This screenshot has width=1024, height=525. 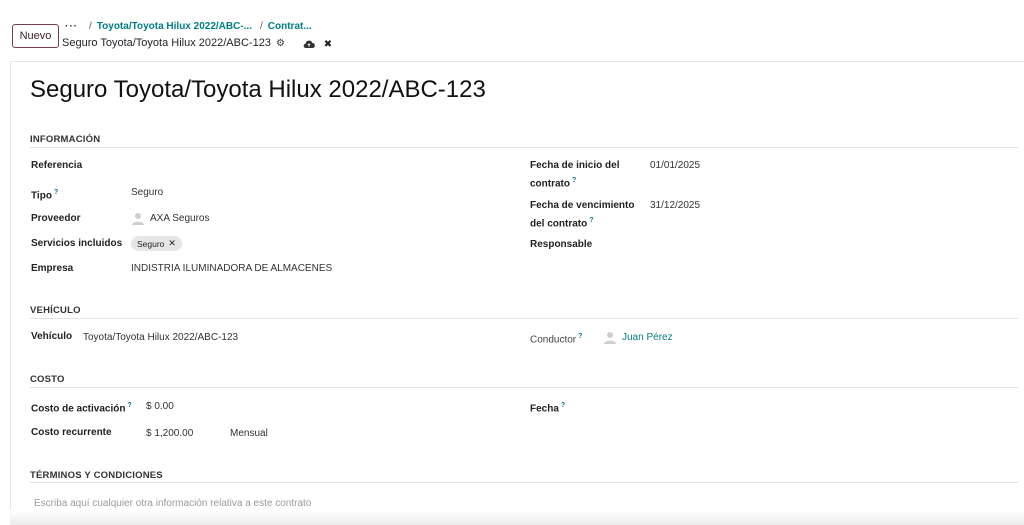 I want to click on record-name: Seguro Toyota/Toyota Hilux 2022/ABC-123, so click(x=166, y=43).